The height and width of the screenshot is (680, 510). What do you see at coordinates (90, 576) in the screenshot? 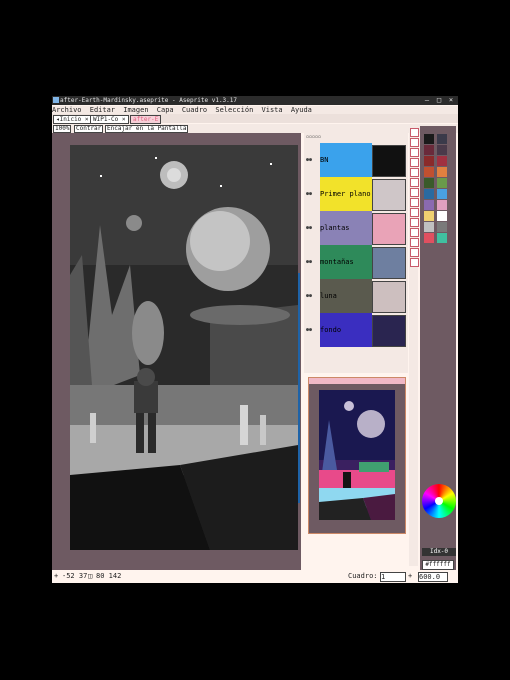
I see `selection-size-icon: ◫` at bounding box center [90, 576].